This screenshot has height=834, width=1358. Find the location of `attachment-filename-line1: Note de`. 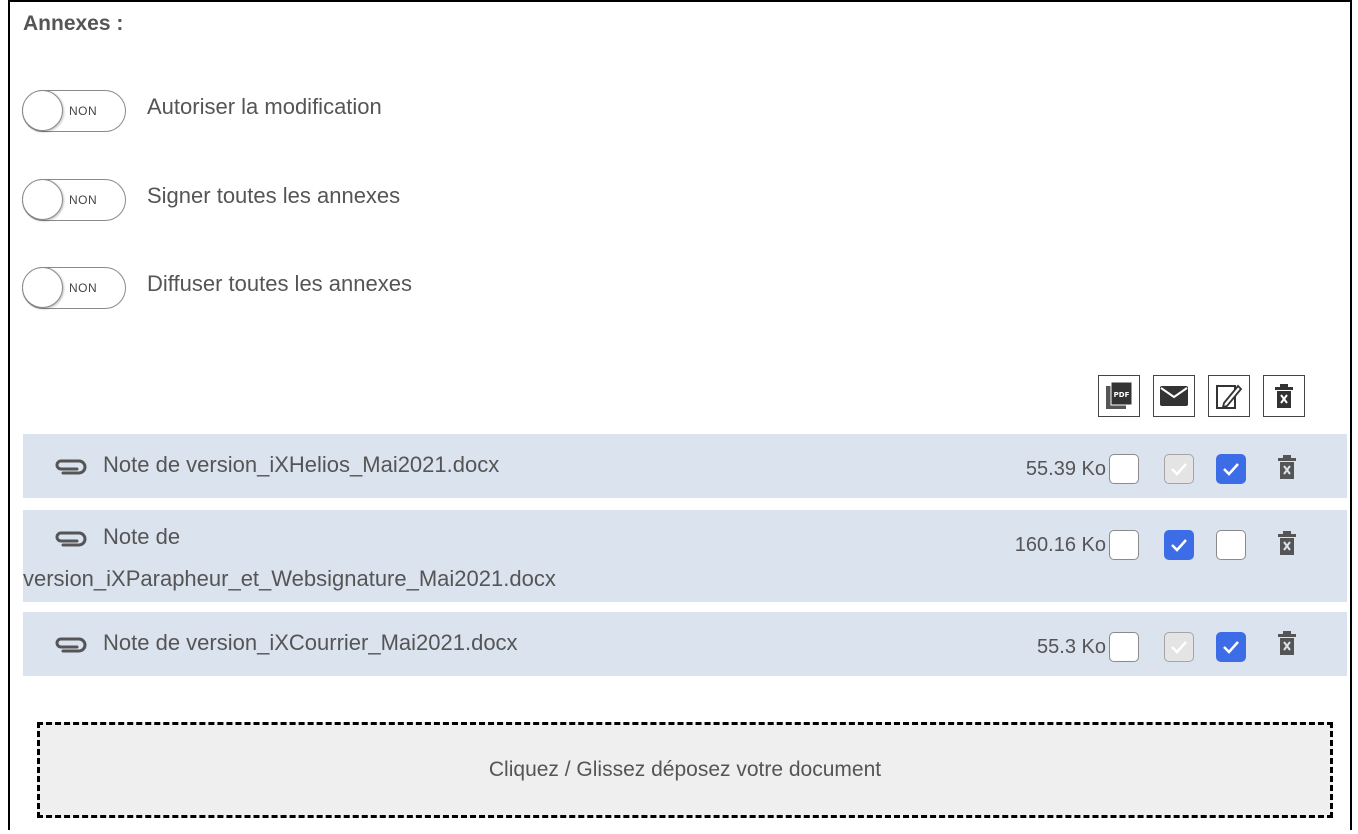

attachment-filename-line1: Note de is located at coordinates (141, 537).